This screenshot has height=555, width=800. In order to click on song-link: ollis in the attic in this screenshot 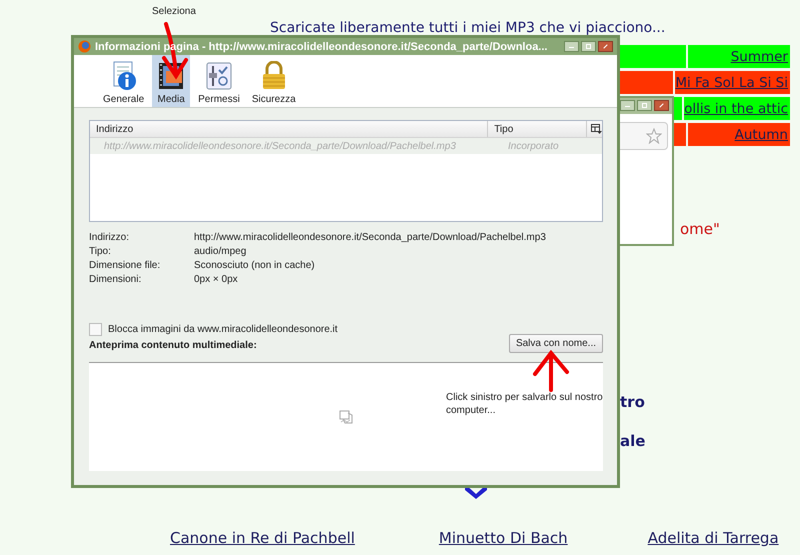, I will do `click(736, 108)`.